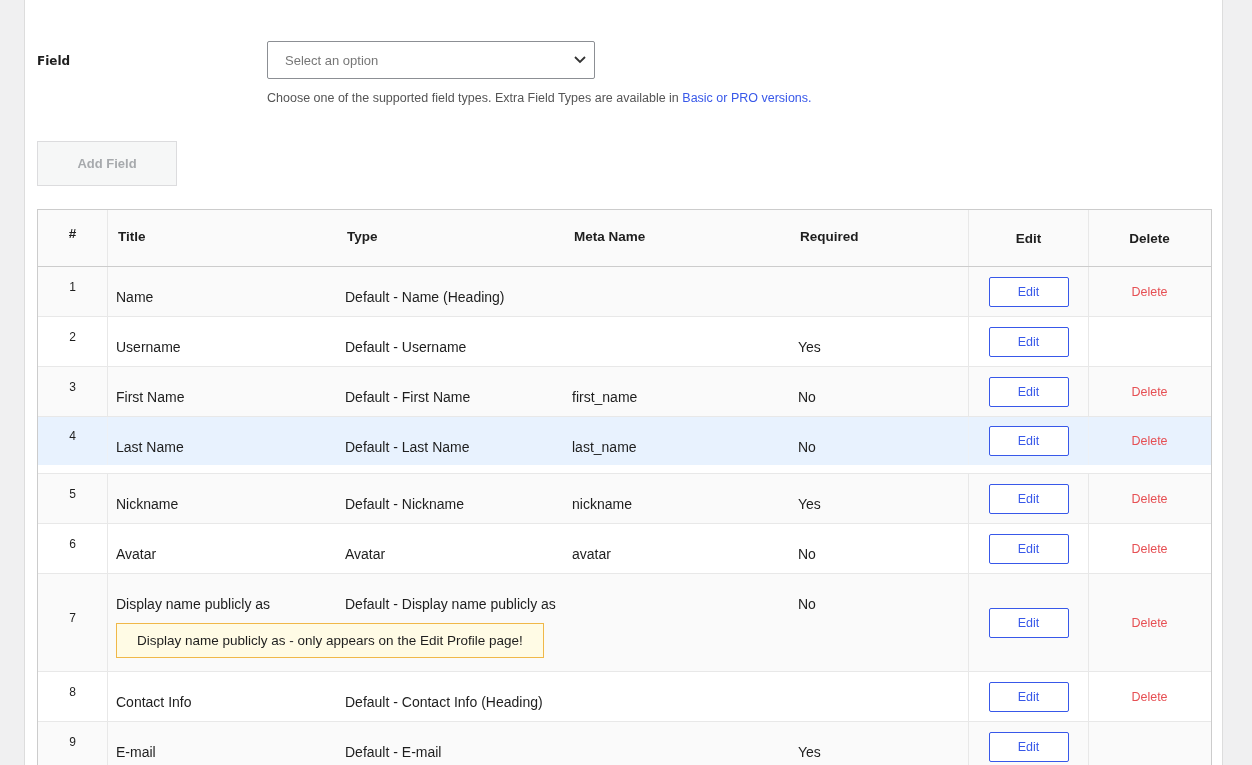 The width and height of the screenshot is (1252, 765). I want to click on field-title: Username, so click(149, 347).